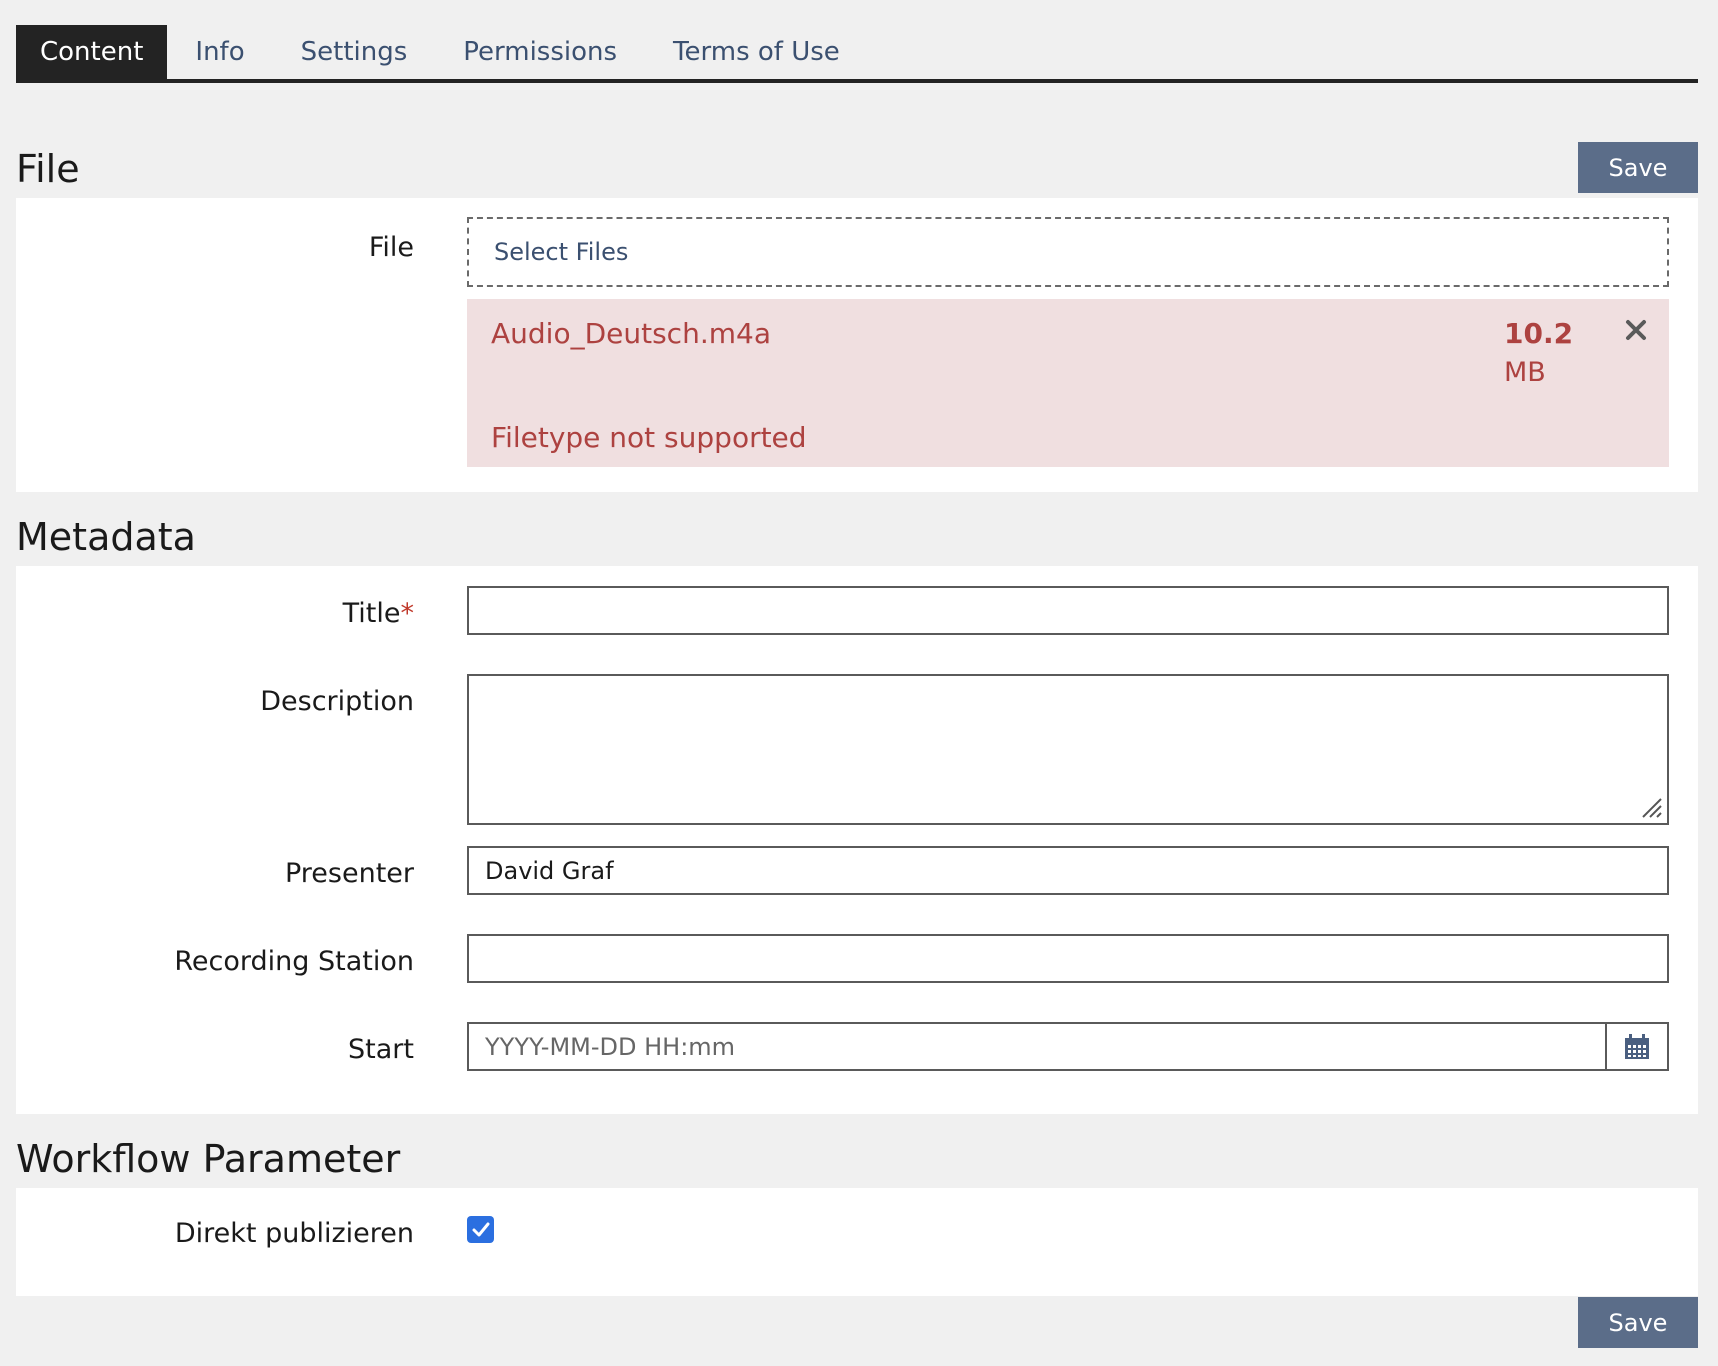 The width and height of the screenshot is (1718, 1366). What do you see at coordinates (371, 613) in the screenshot?
I see `title-label-text: Title` at bounding box center [371, 613].